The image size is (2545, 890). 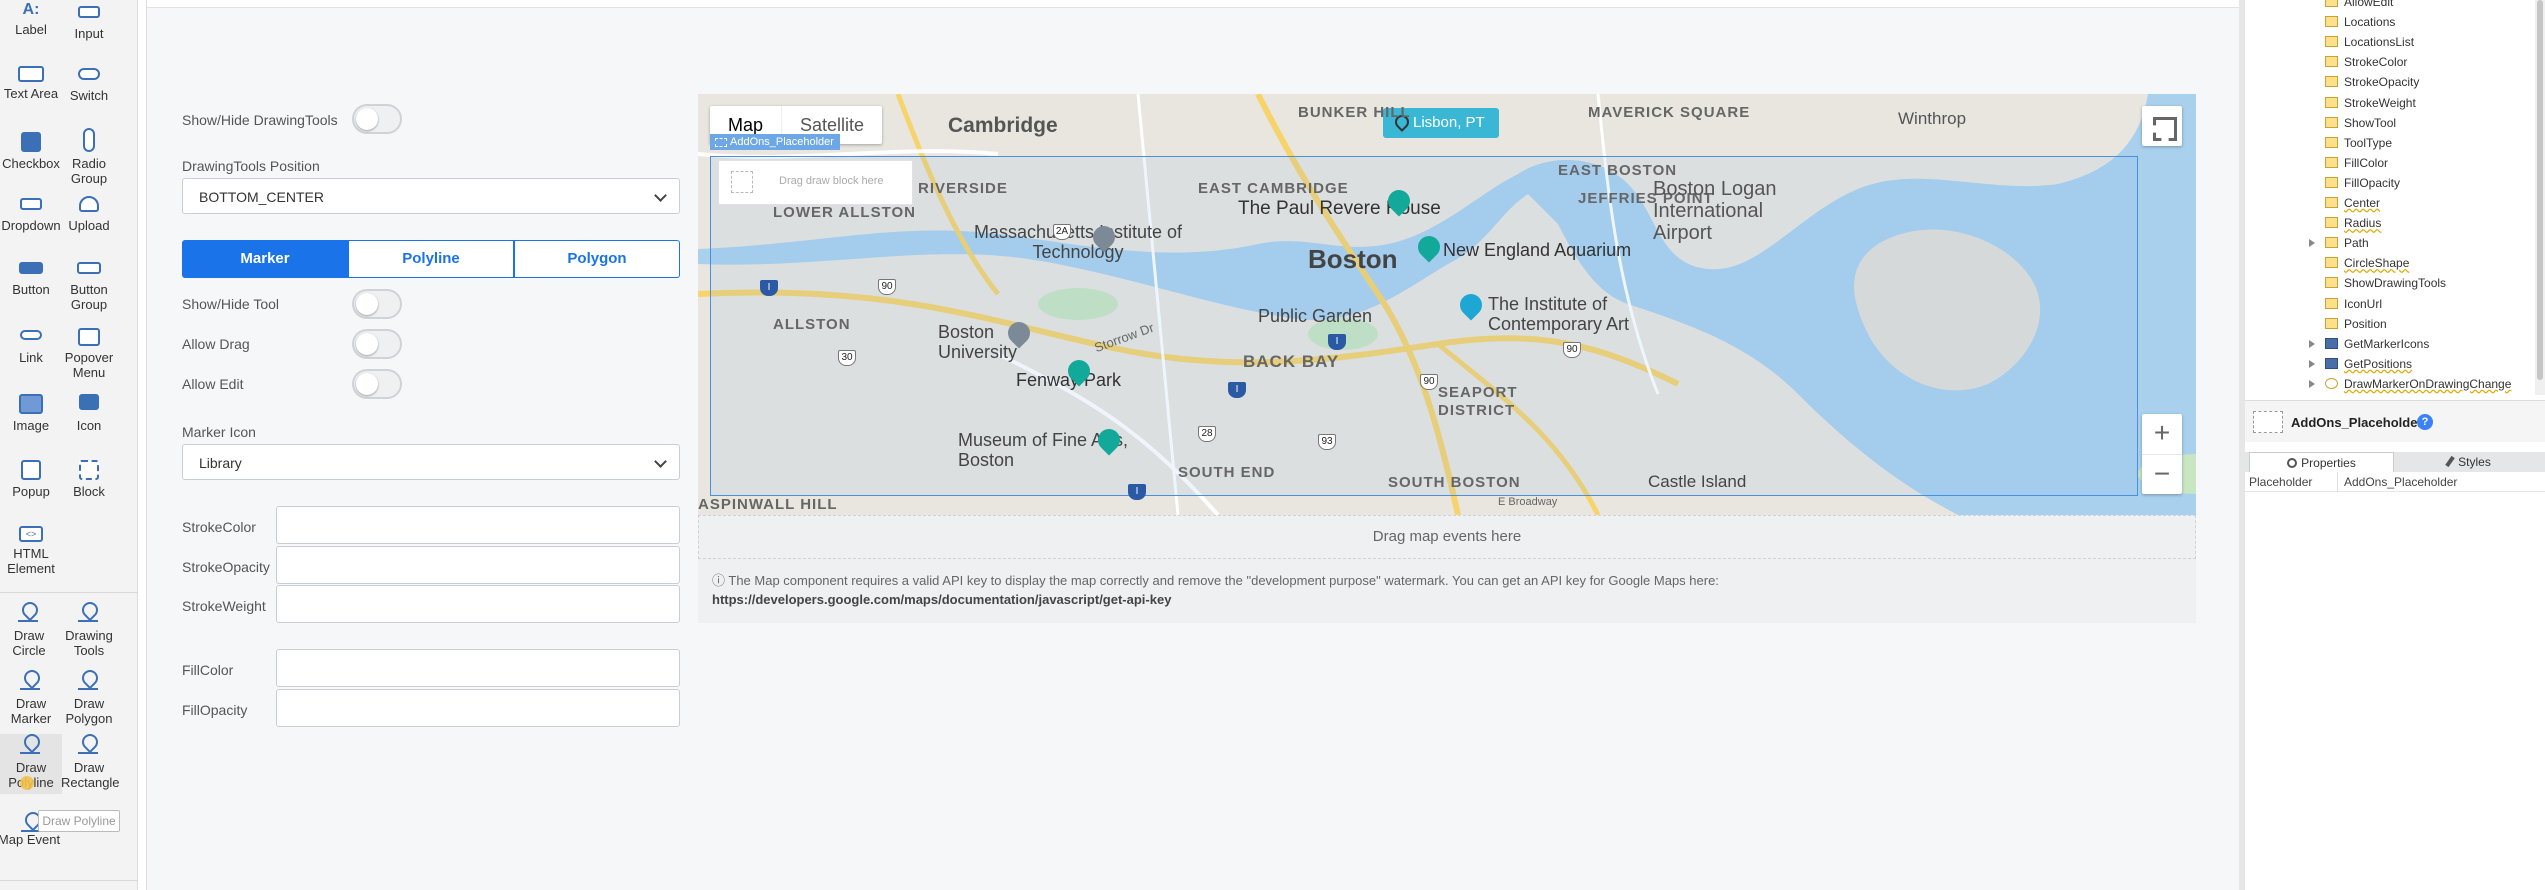 What do you see at coordinates (2380, 102) in the screenshot?
I see `tree-item-label: StrokeWeight` at bounding box center [2380, 102].